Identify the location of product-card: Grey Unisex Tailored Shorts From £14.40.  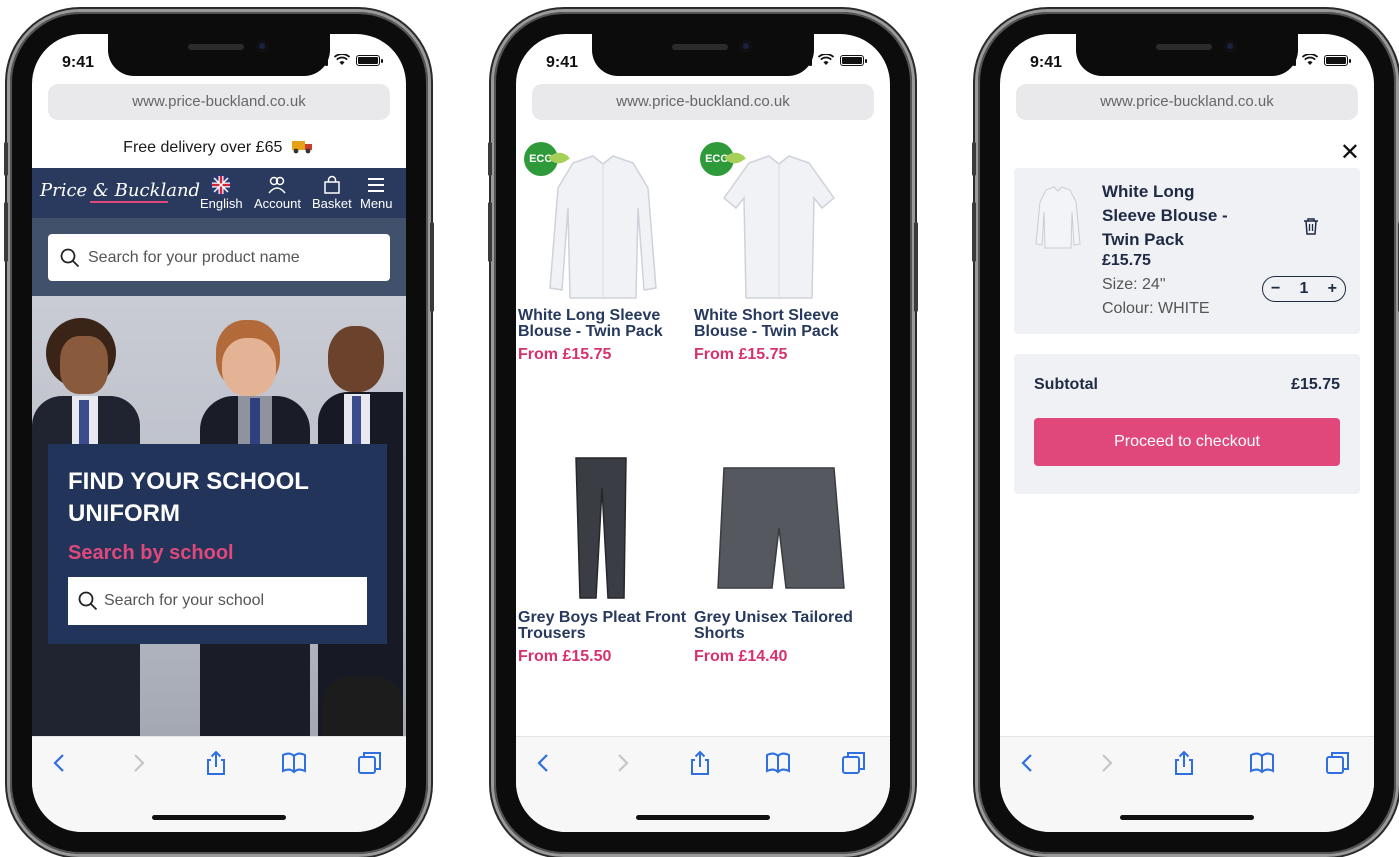
(779, 557).